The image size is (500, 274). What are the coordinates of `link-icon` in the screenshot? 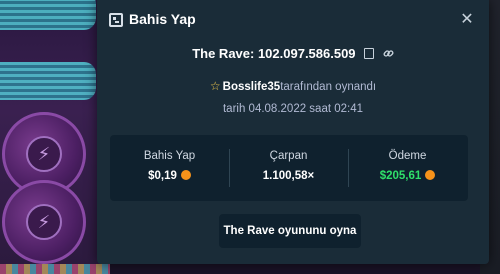 It's located at (388, 53).